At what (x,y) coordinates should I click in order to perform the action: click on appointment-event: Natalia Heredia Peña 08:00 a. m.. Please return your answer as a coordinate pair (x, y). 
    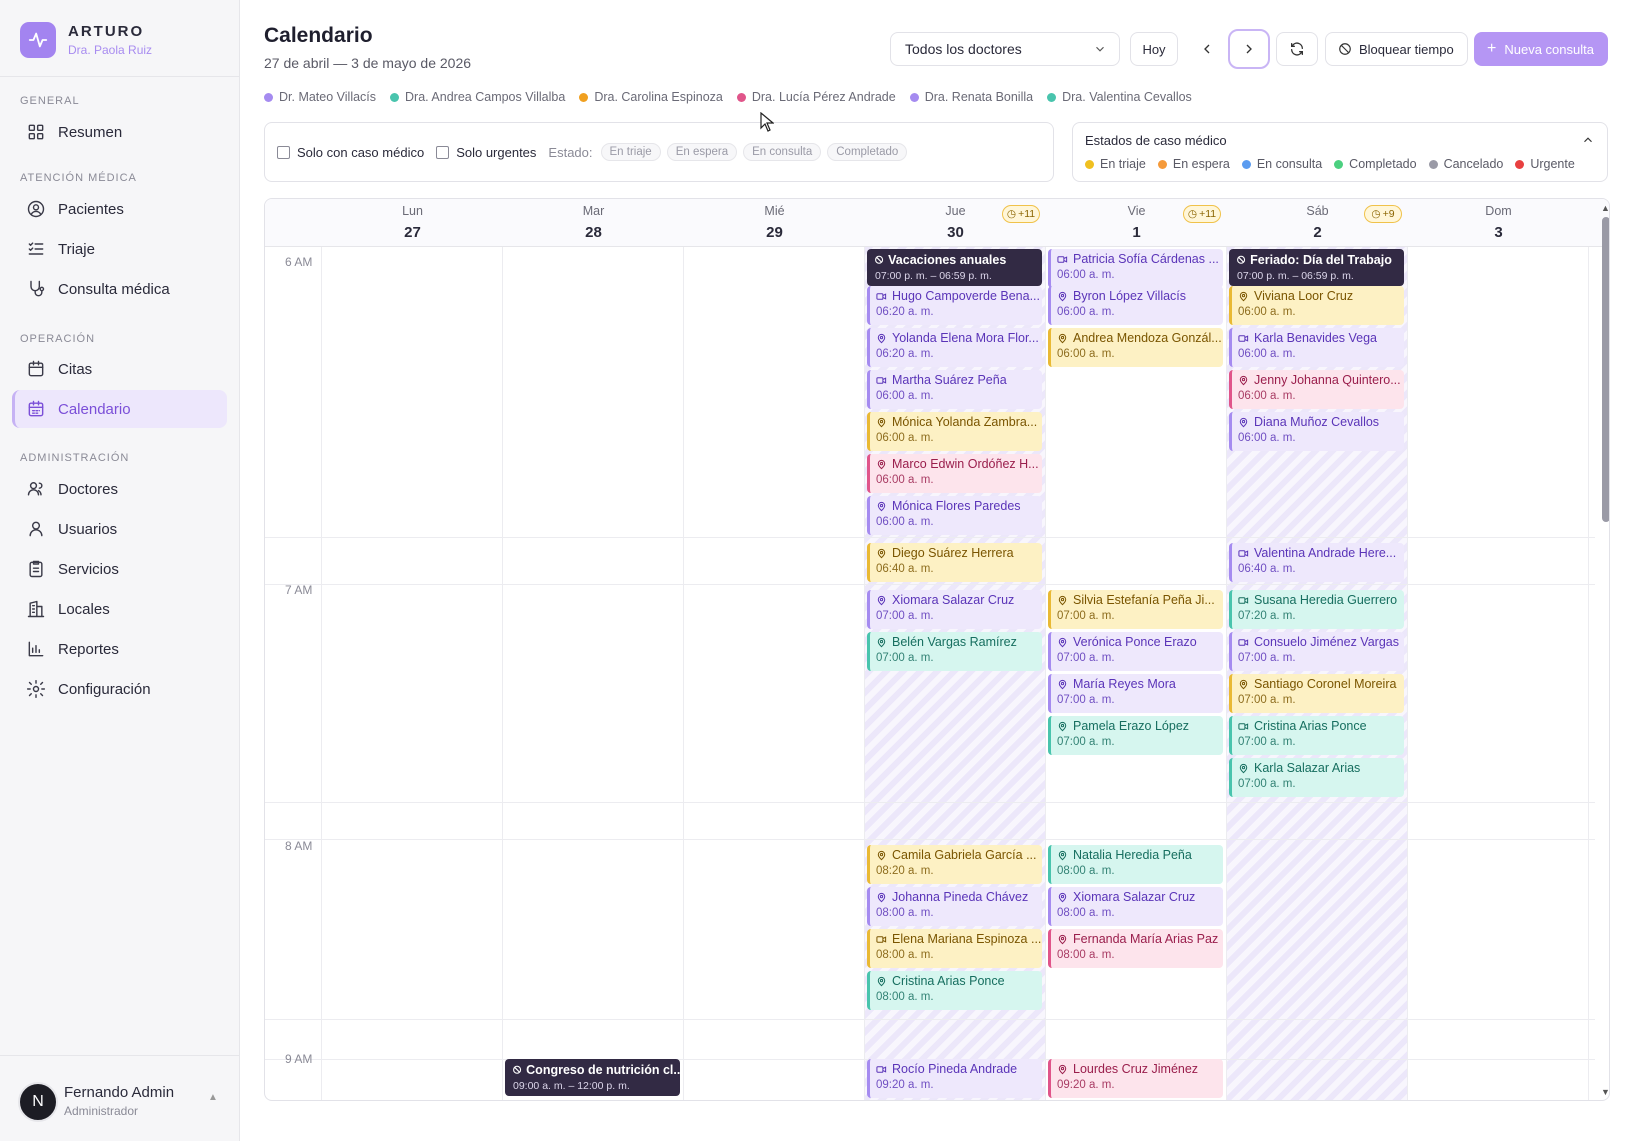
    Looking at the image, I should click on (1135, 864).